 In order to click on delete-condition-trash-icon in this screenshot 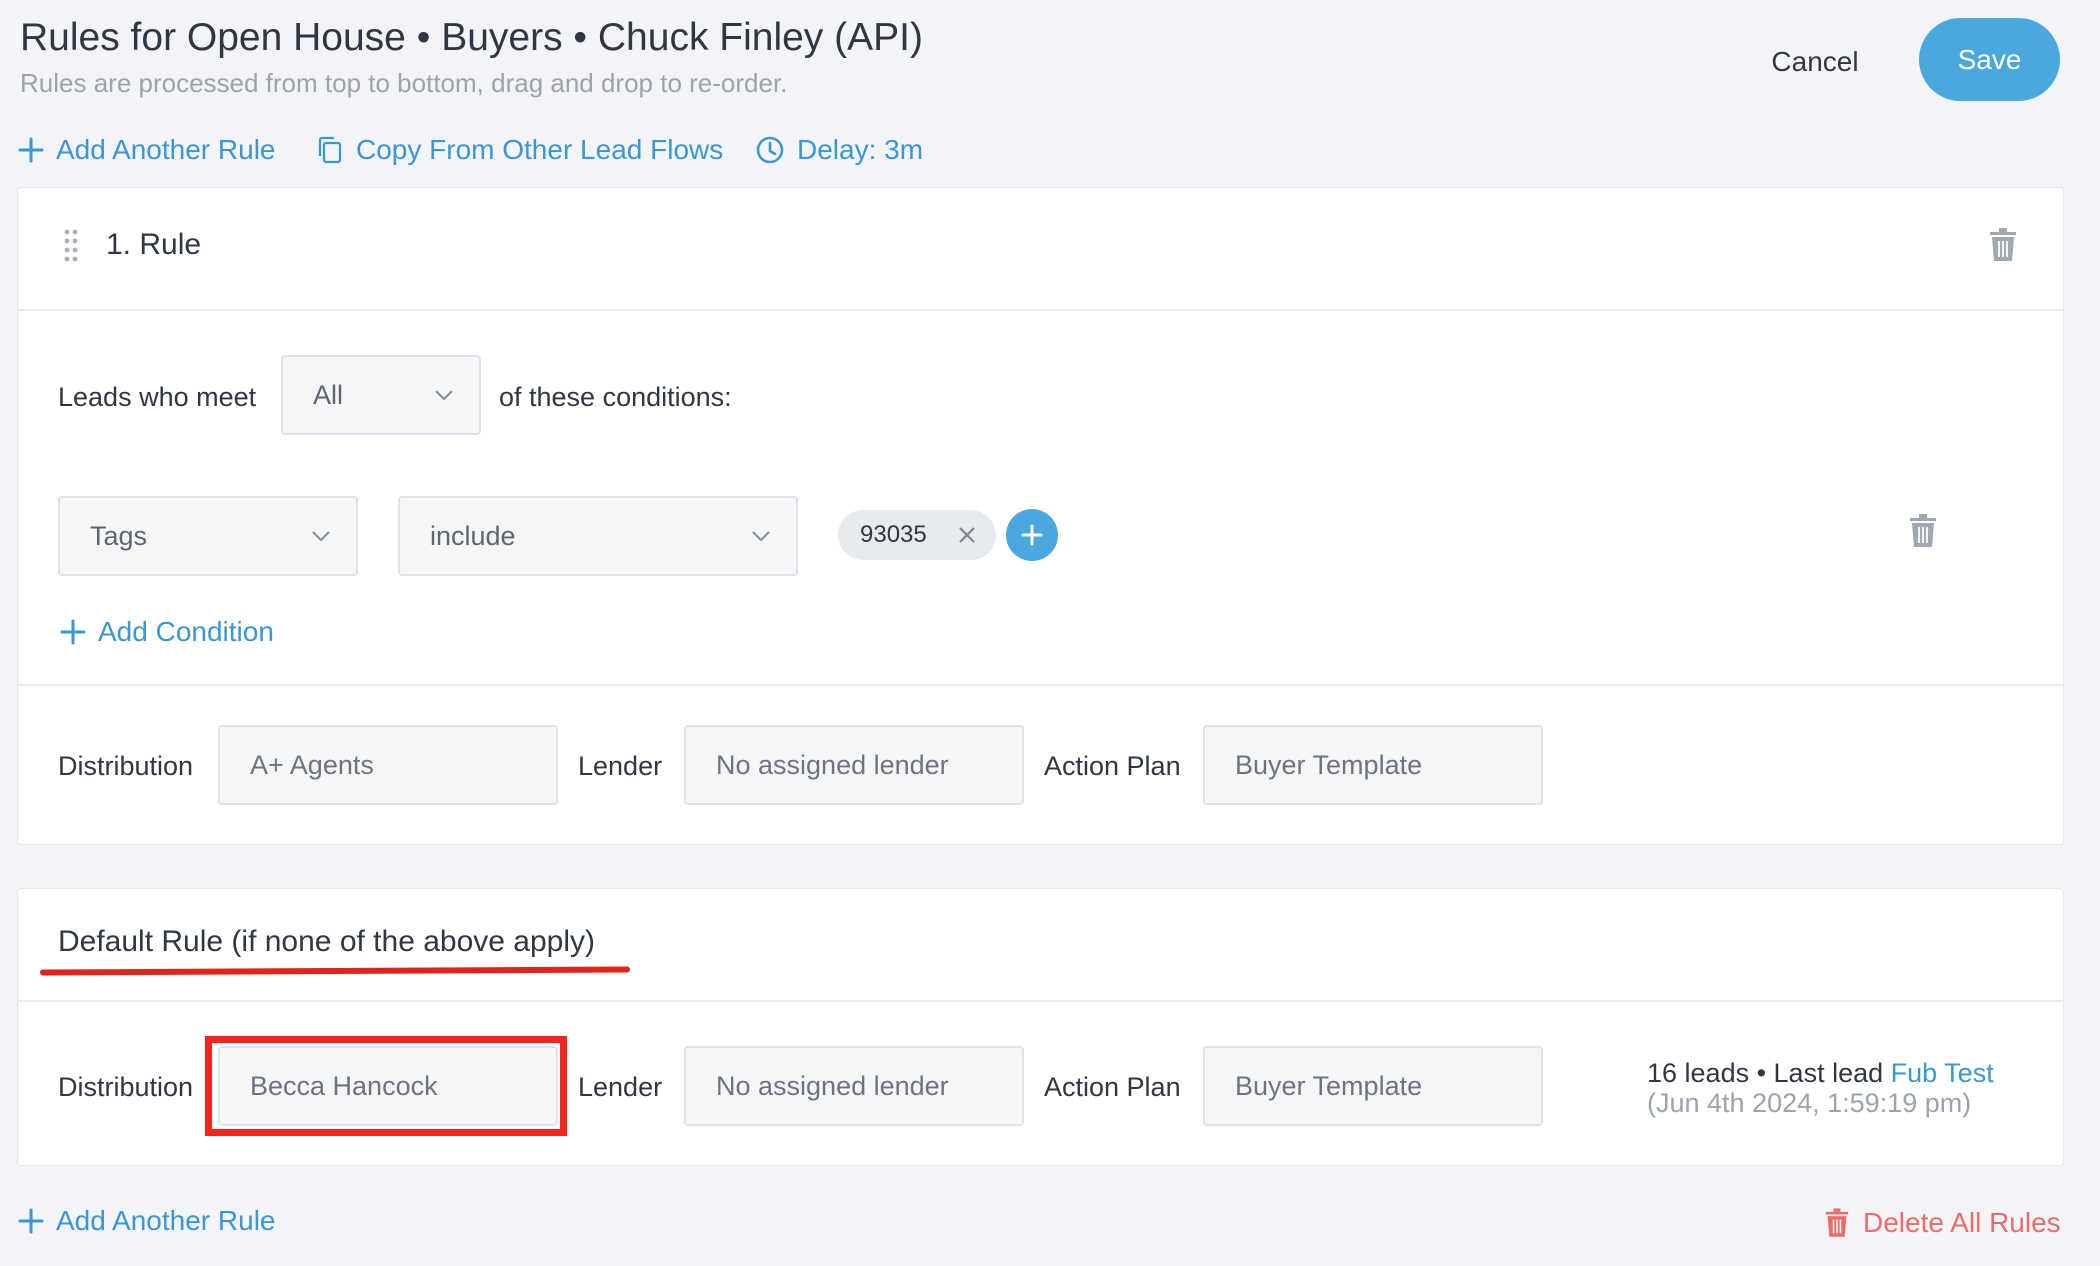, I will do `click(1923, 533)`.